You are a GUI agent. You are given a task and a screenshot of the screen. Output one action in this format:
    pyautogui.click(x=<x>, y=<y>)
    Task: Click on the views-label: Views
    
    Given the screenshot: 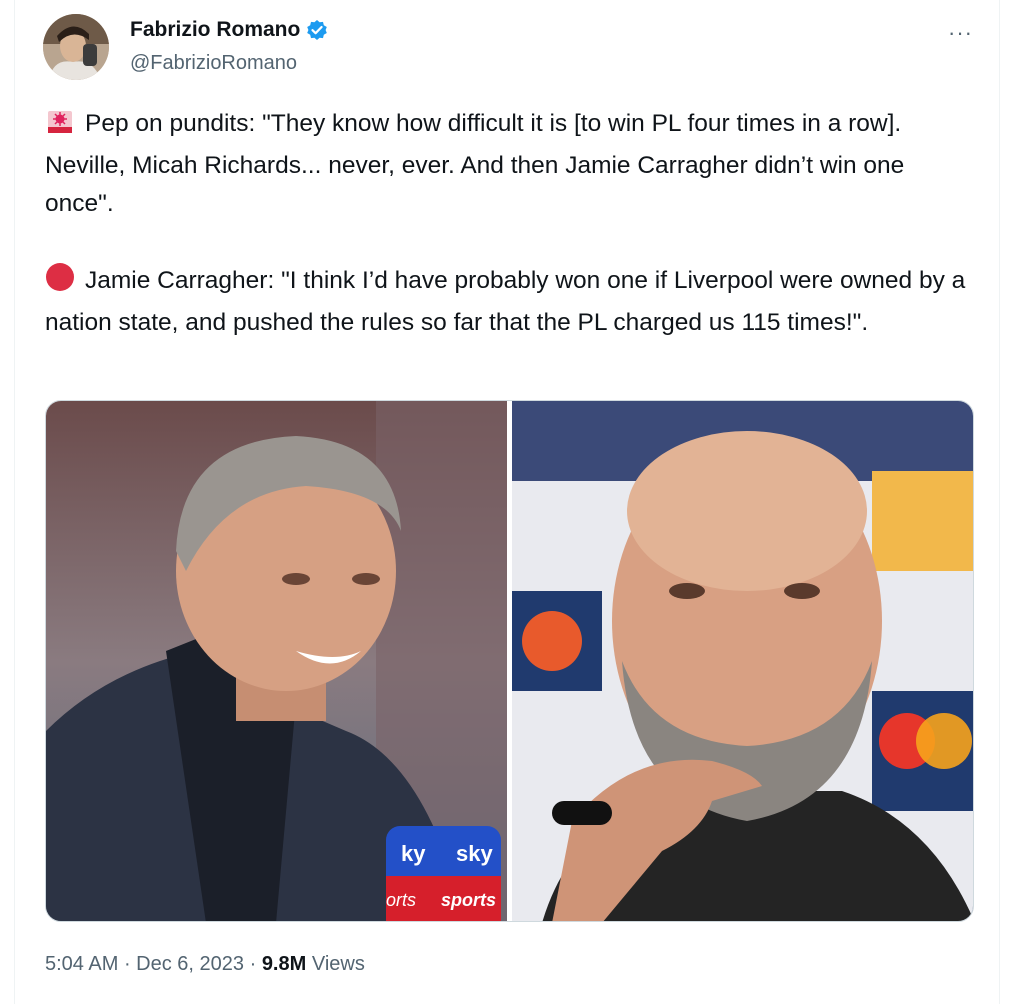 What is the action you would take?
    pyautogui.click(x=335, y=964)
    